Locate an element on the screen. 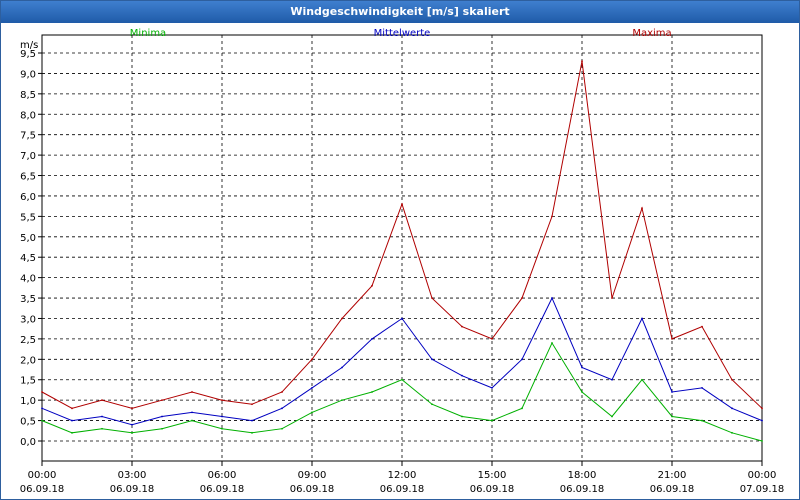 The width and height of the screenshot is (800, 500). y-tick-label: 0,5 is located at coordinates (28, 422).